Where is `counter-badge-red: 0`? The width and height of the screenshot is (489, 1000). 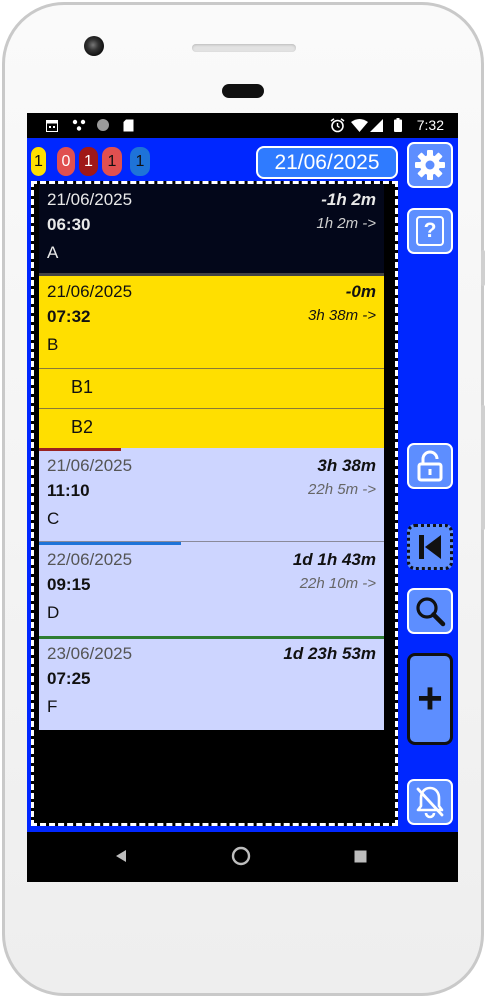
counter-badge-red: 0 is located at coordinates (66, 161).